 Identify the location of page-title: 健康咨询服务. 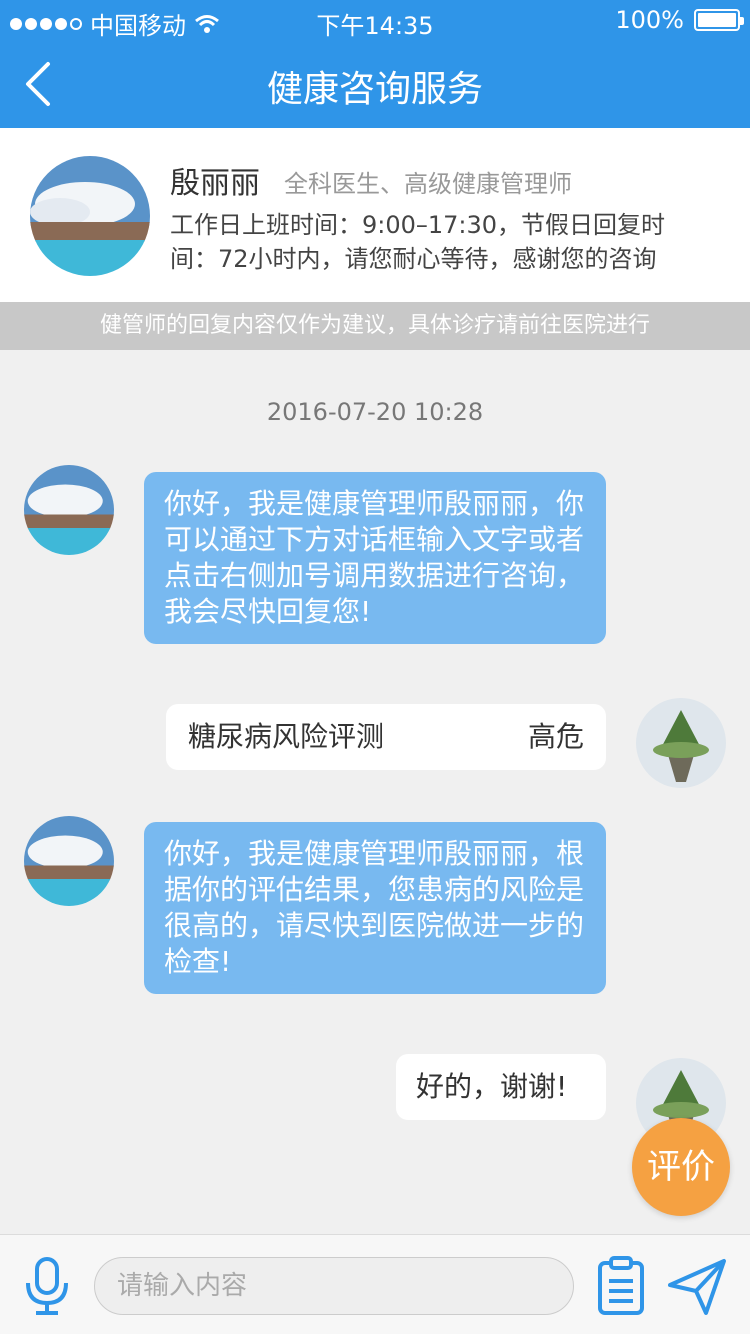
(374, 89).